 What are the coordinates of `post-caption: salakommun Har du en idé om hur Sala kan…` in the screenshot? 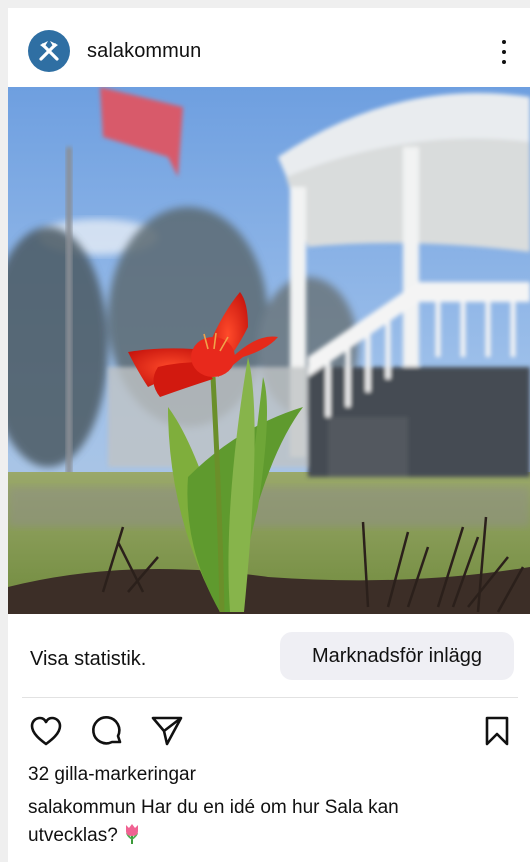 It's located at (258, 822).